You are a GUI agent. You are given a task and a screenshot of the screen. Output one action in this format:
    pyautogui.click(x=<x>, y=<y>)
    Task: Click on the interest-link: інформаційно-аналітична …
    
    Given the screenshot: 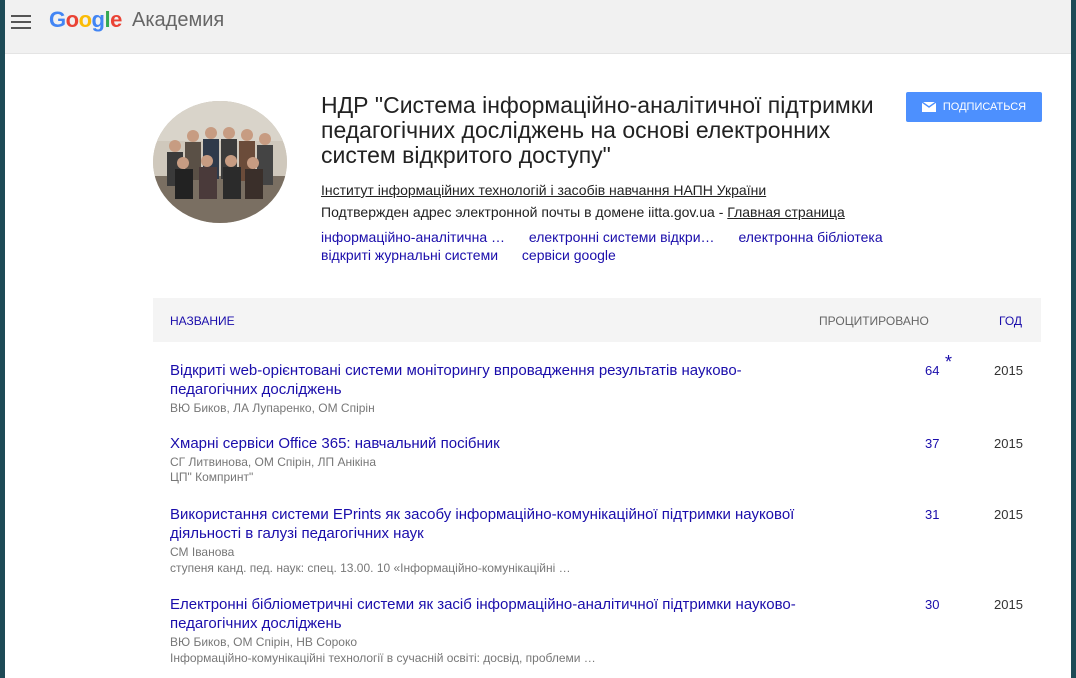 What is the action you would take?
    pyautogui.click(x=413, y=237)
    